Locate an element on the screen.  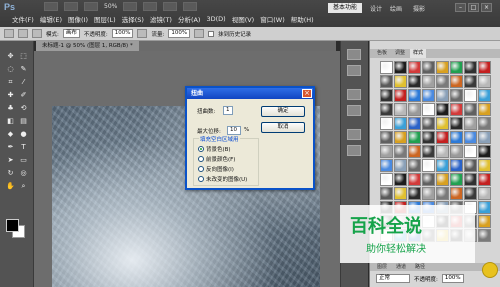
cancel-button: 取消 is located at coordinates (283, 127).